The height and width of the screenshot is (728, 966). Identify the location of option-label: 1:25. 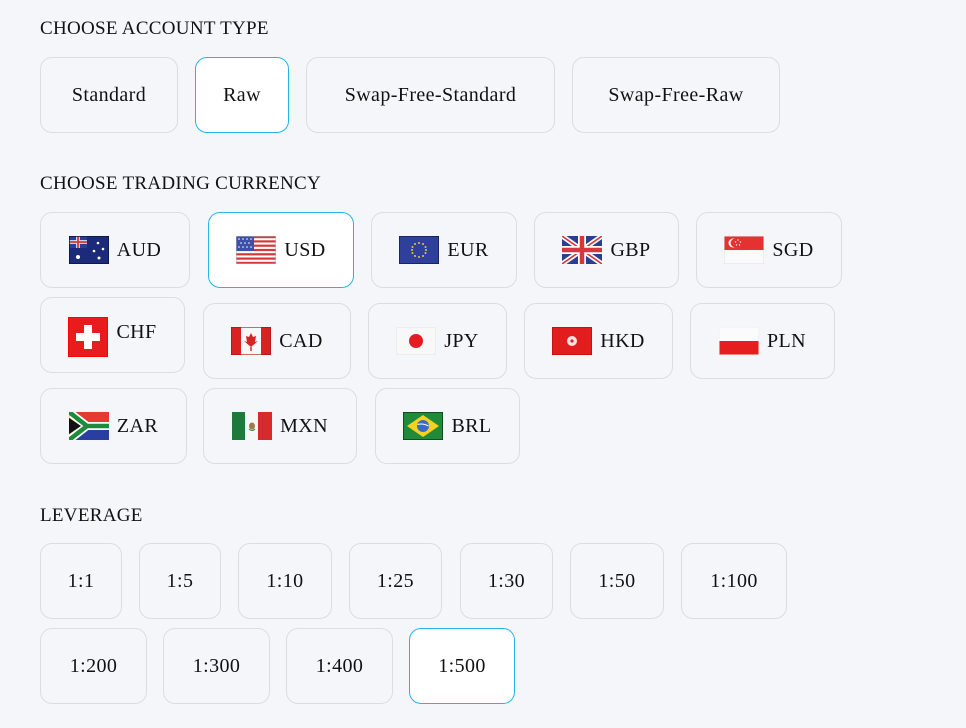
(395, 580).